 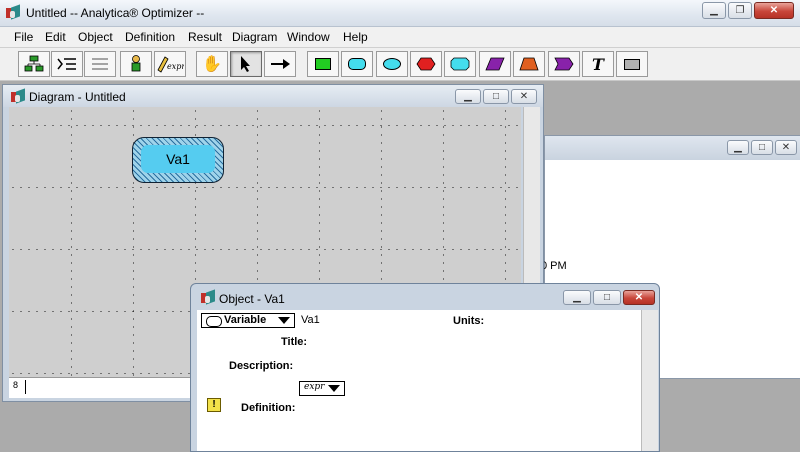 I want to click on arrow-tool-button, so click(x=280, y=64).